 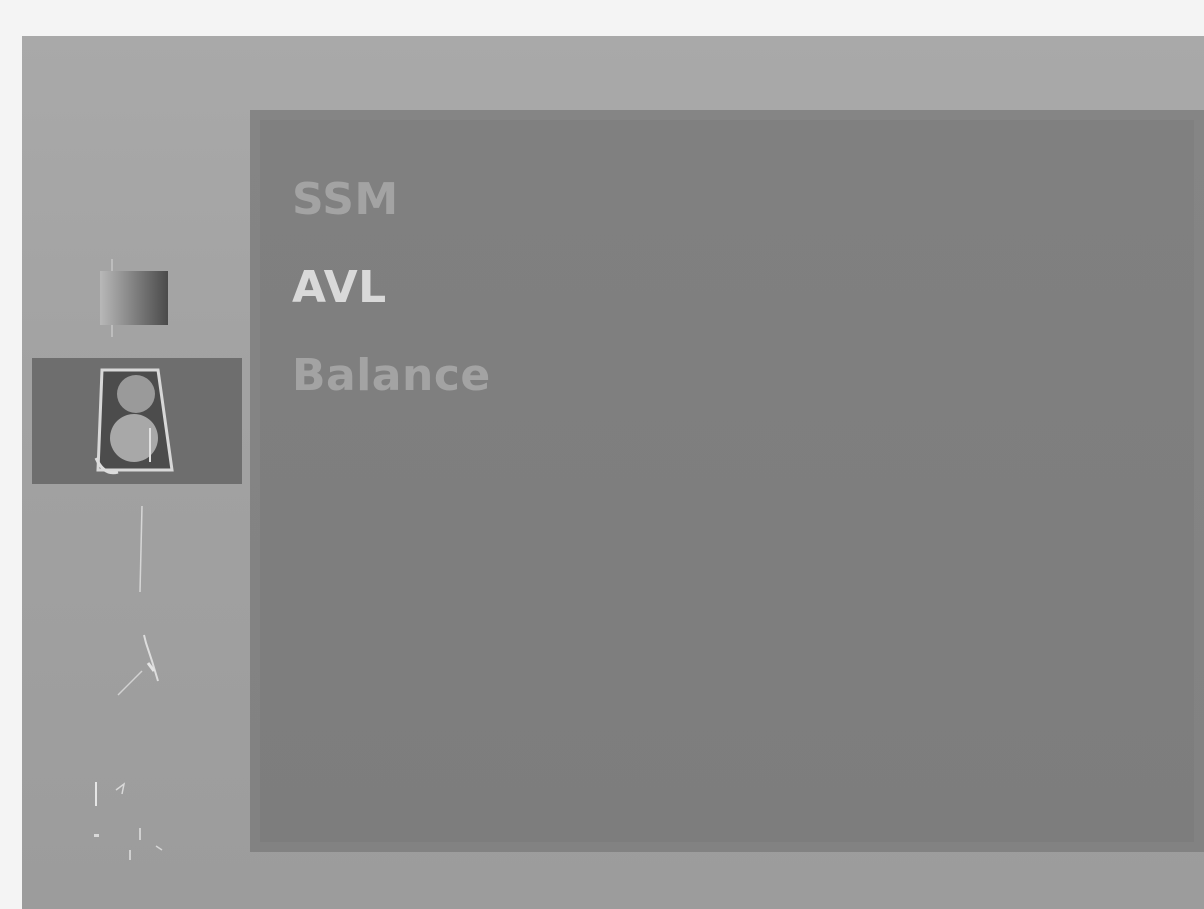 I want to click on side-item-special, so click(x=137, y=676).